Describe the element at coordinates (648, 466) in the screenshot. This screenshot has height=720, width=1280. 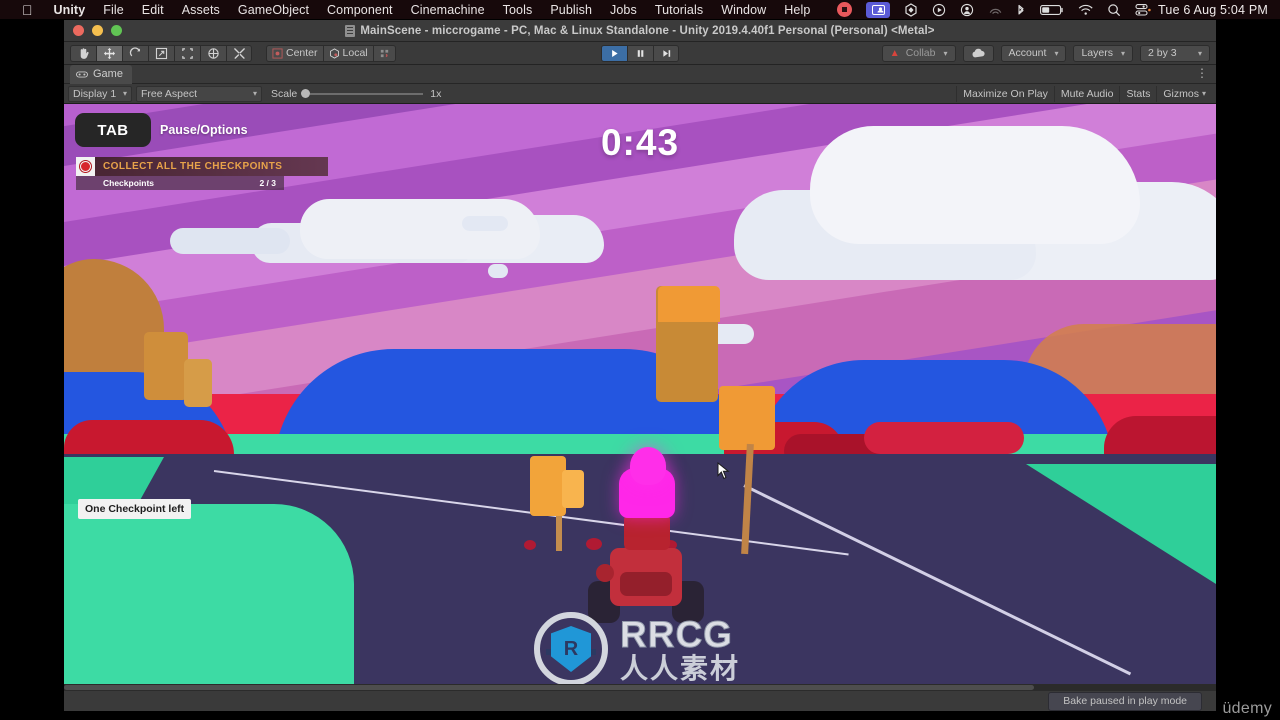
I see `driver-head` at that location.